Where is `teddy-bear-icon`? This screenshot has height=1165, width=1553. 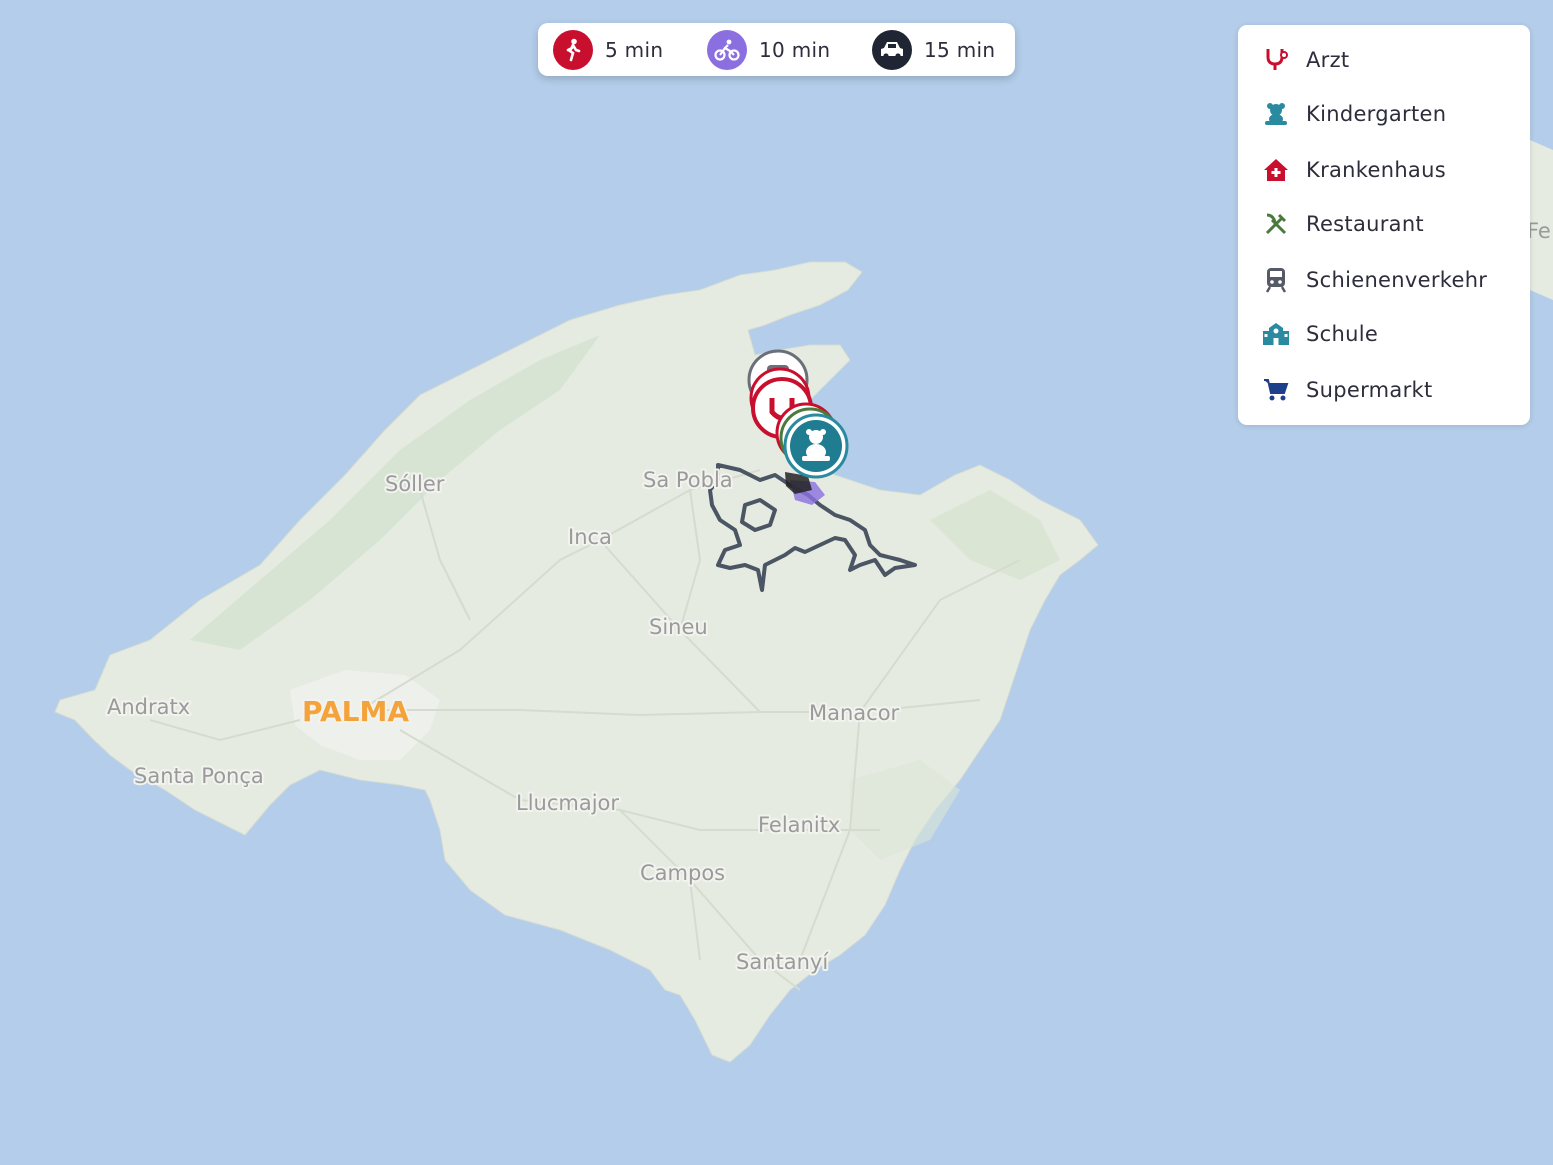 teddy-bear-icon is located at coordinates (1276, 114).